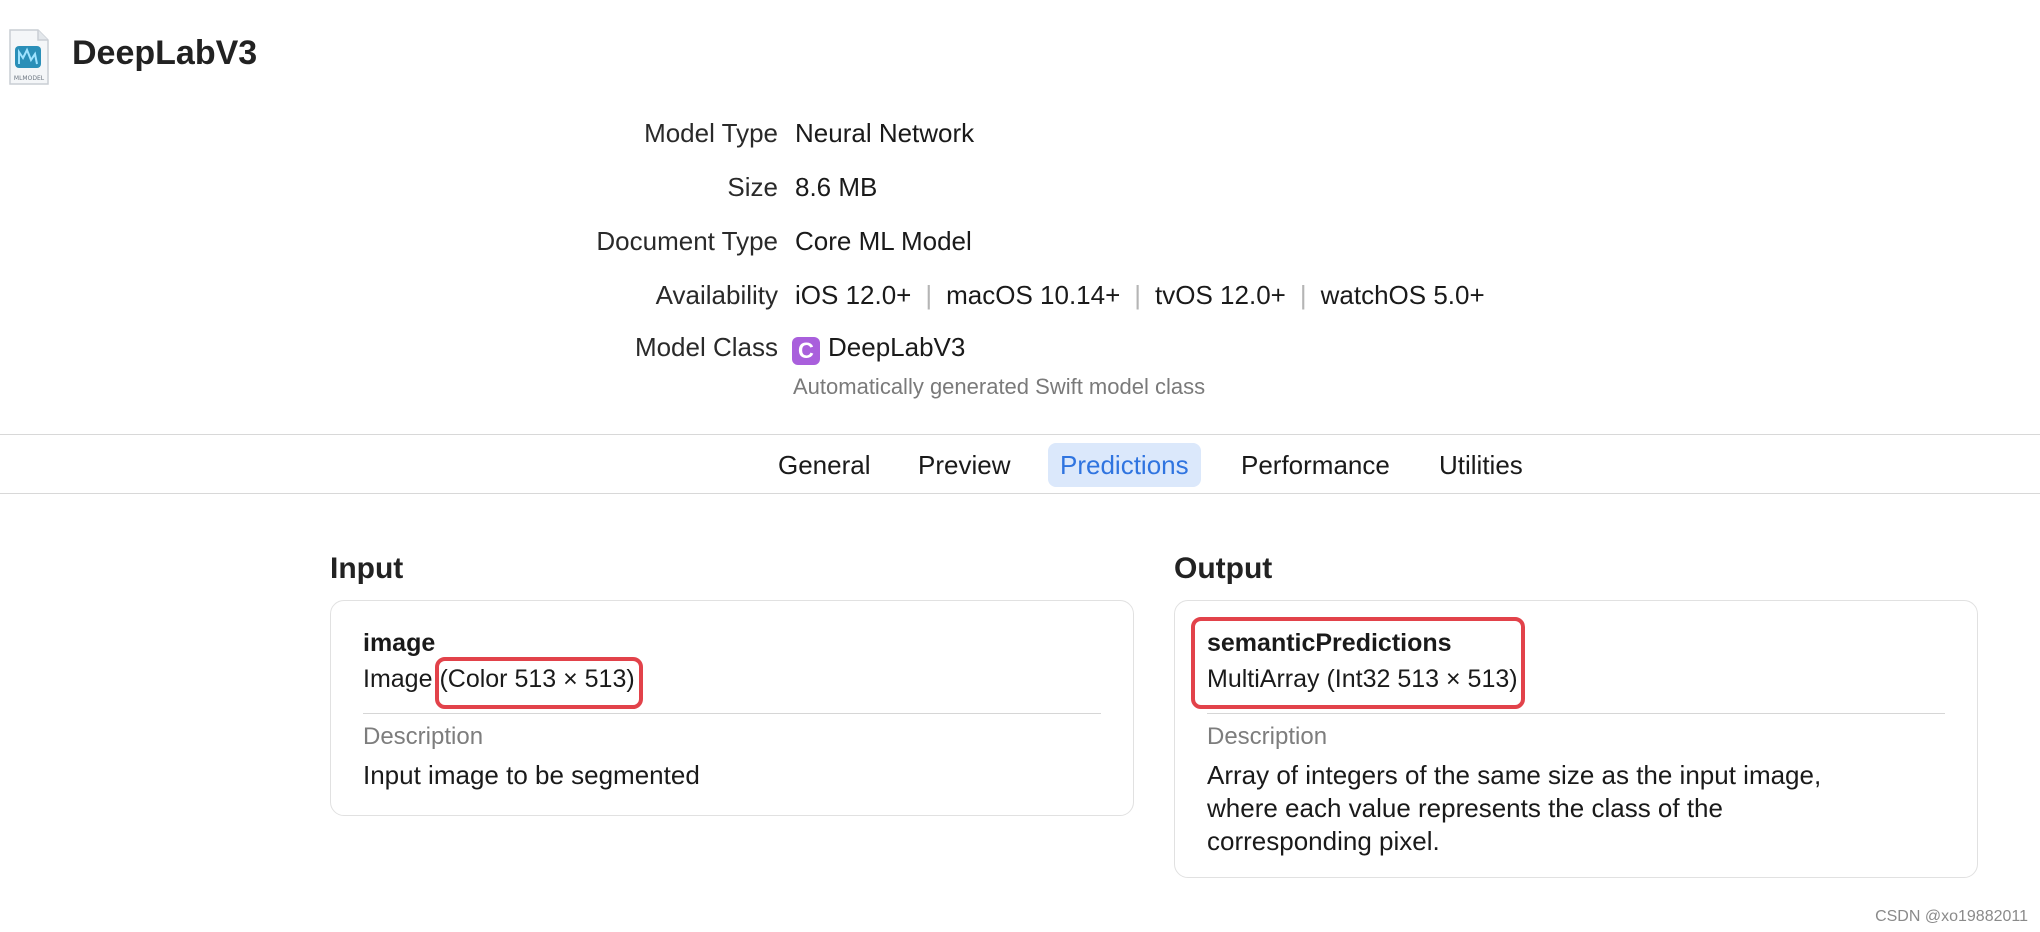 The width and height of the screenshot is (2040, 932). I want to click on meta-row-document-type: Document Type Core ML Model, so click(1020, 246).